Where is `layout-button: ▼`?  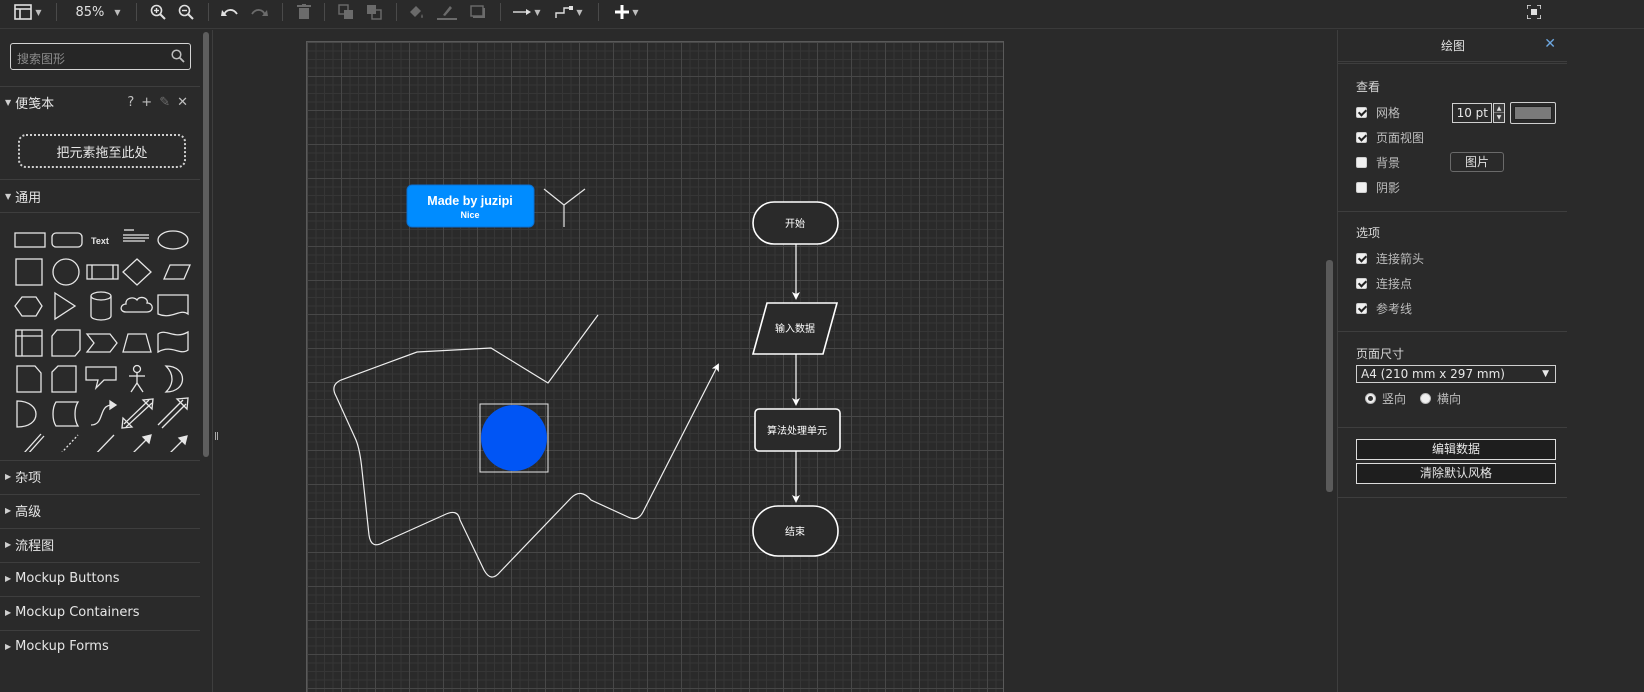 layout-button: ▼ is located at coordinates (28, 12).